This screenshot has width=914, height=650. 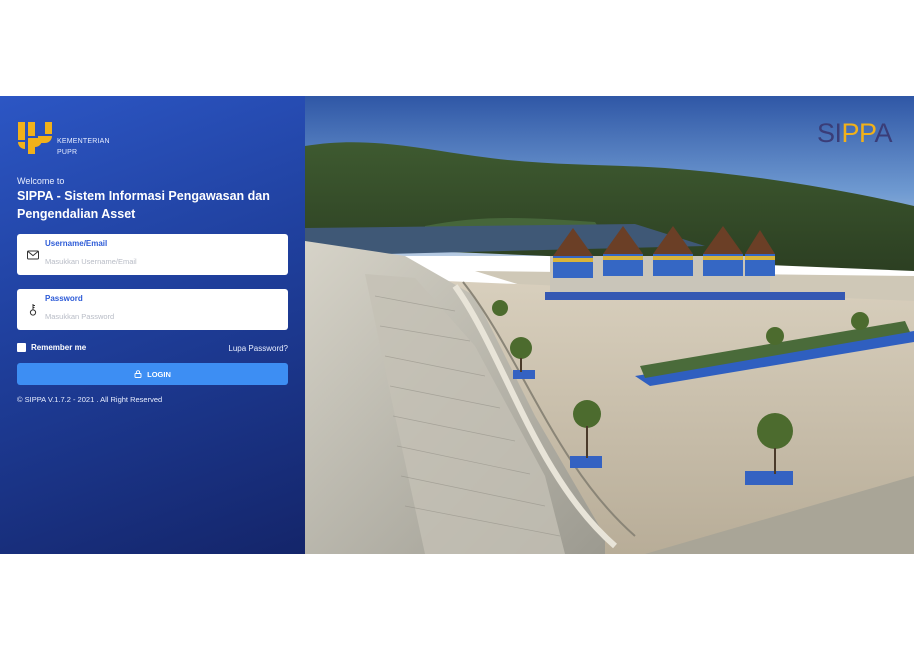 What do you see at coordinates (138, 374) in the screenshot?
I see `lock-icon` at bounding box center [138, 374].